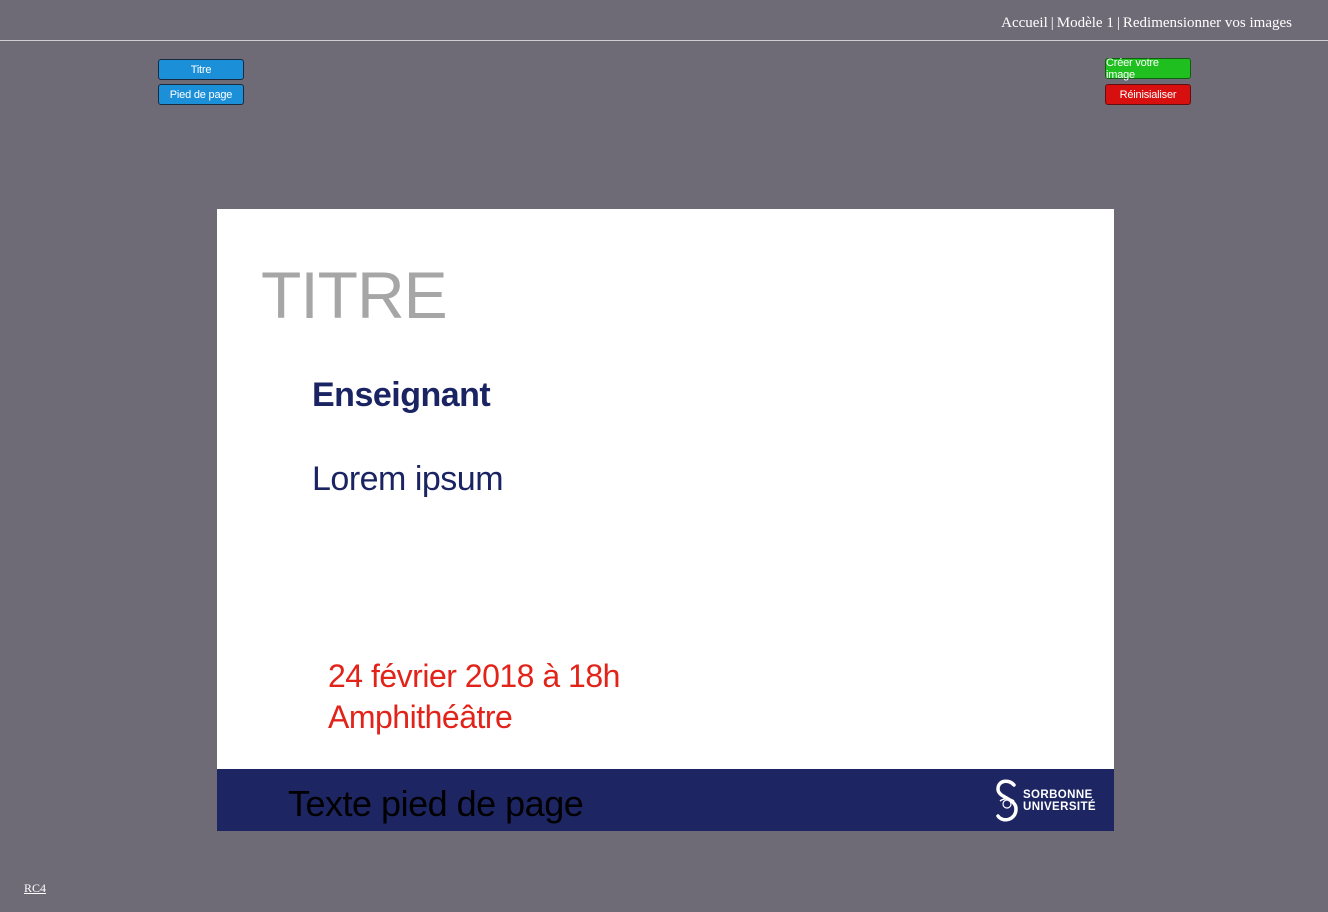 The width and height of the screenshot is (1328, 912). Describe the element at coordinates (420, 717) in the screenshot. I see `slide-place: Amphithéâtre` at that location.